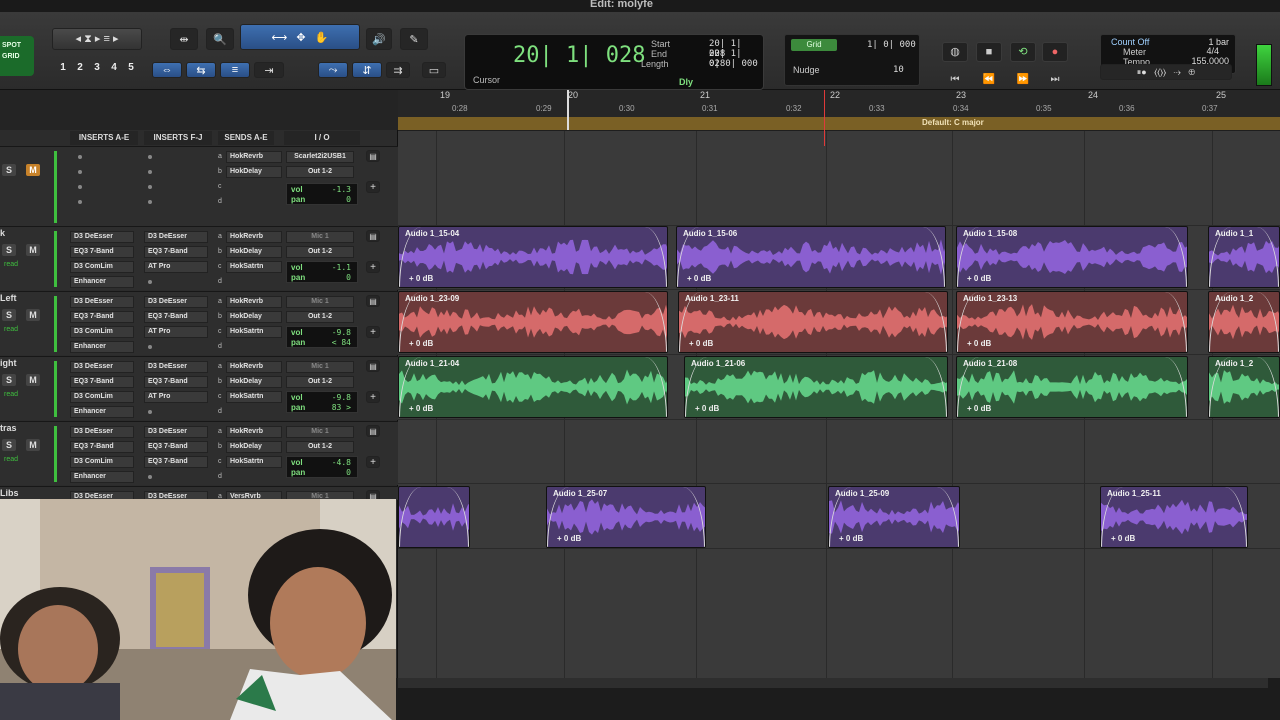 Image resolution: width=1280 pixels, height=720 pixels. What do you see at coordinates (8, 363) in the screenshot?
I see `track-name: ight` at bounding box center [8, 363].